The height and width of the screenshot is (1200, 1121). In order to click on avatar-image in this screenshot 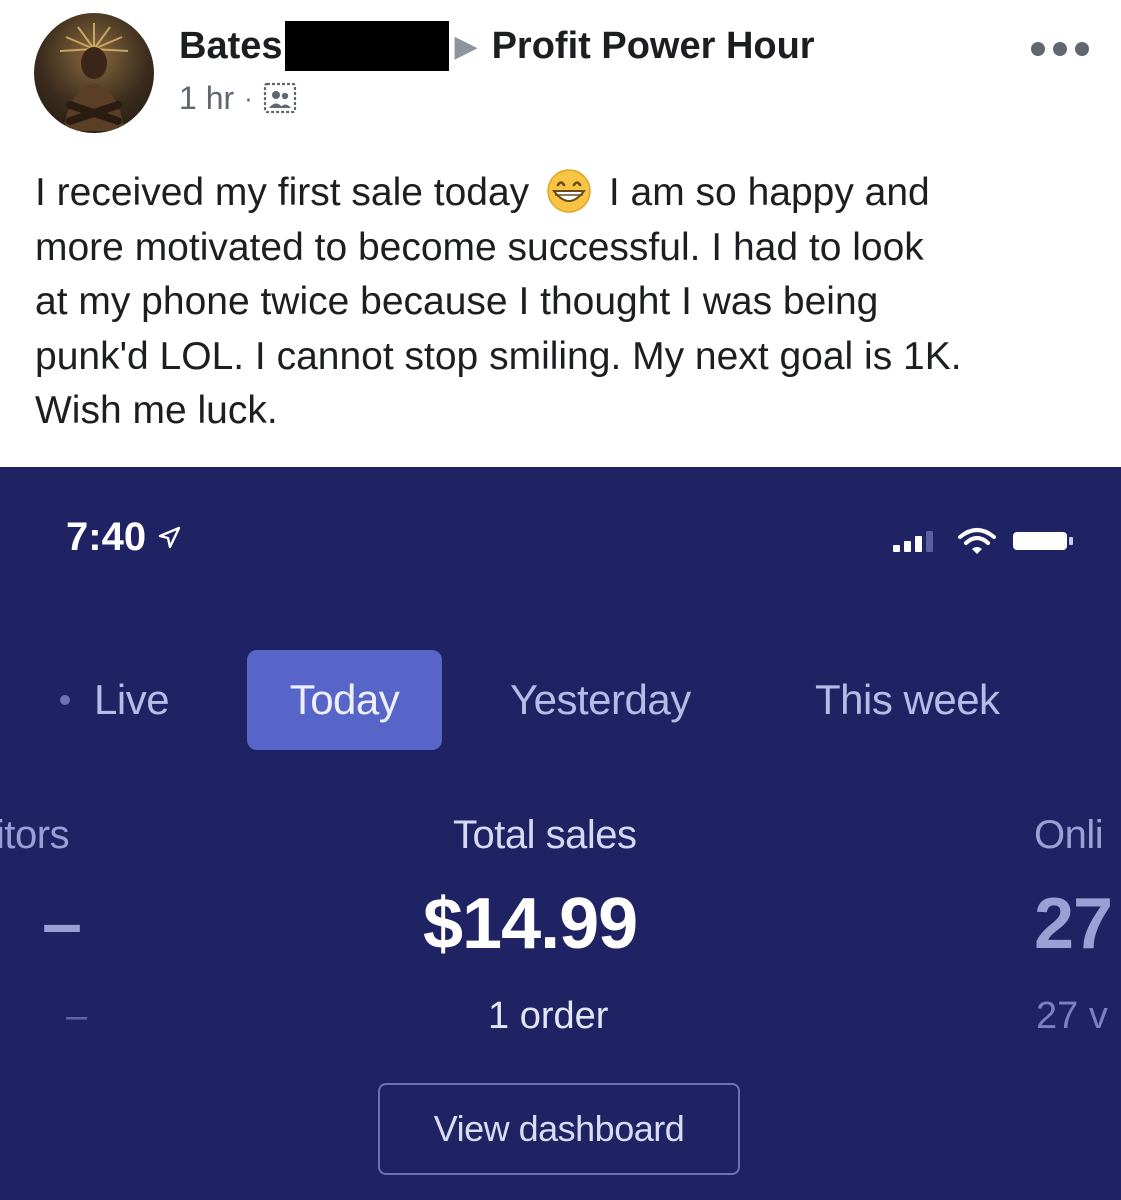, I will do `click(94, 77)`.